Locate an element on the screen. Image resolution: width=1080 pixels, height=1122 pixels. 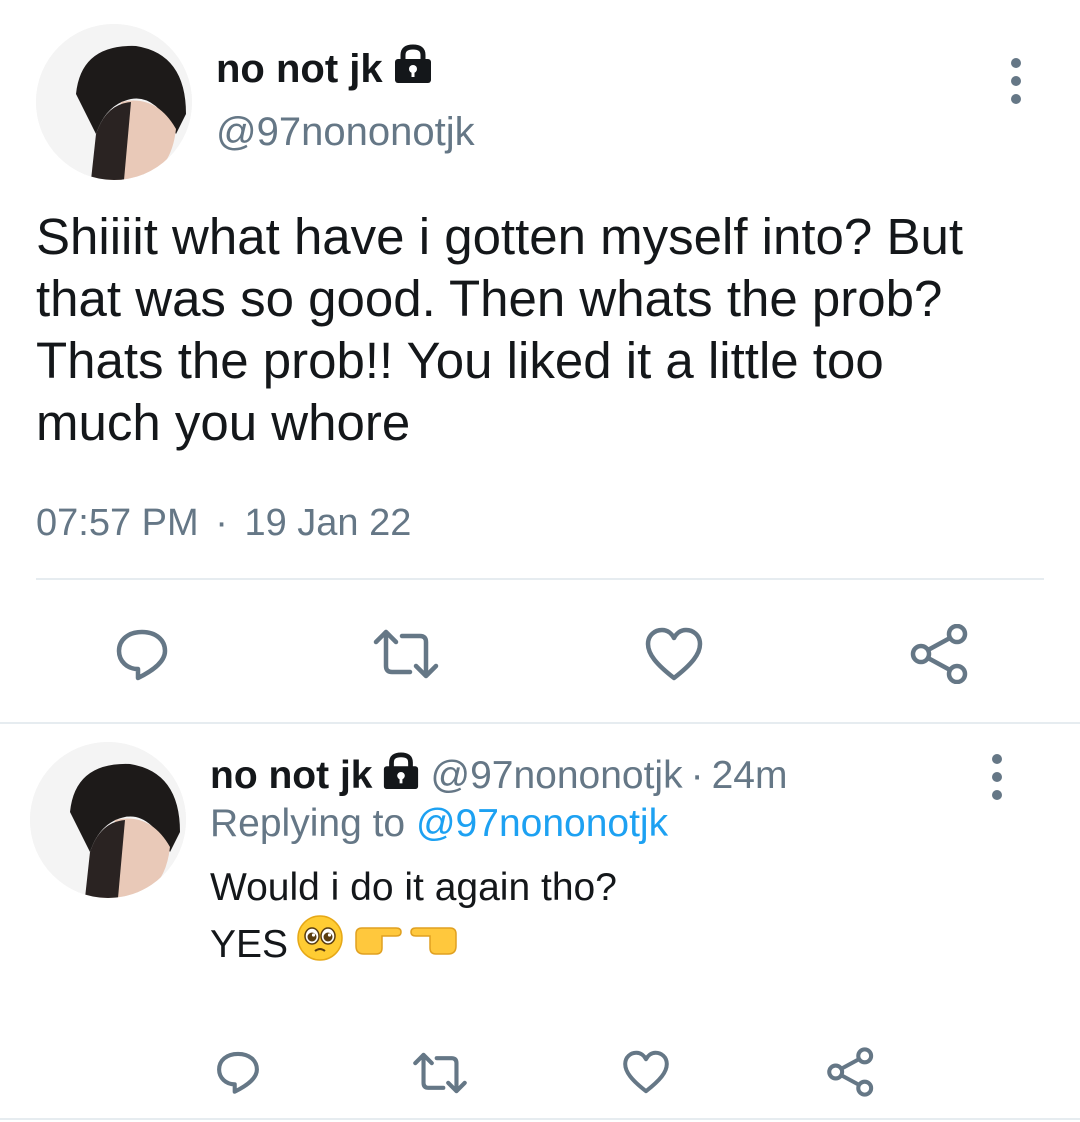
reply-header: no not jk @97nononotjk · 24m is located at coordinates (498, 776).